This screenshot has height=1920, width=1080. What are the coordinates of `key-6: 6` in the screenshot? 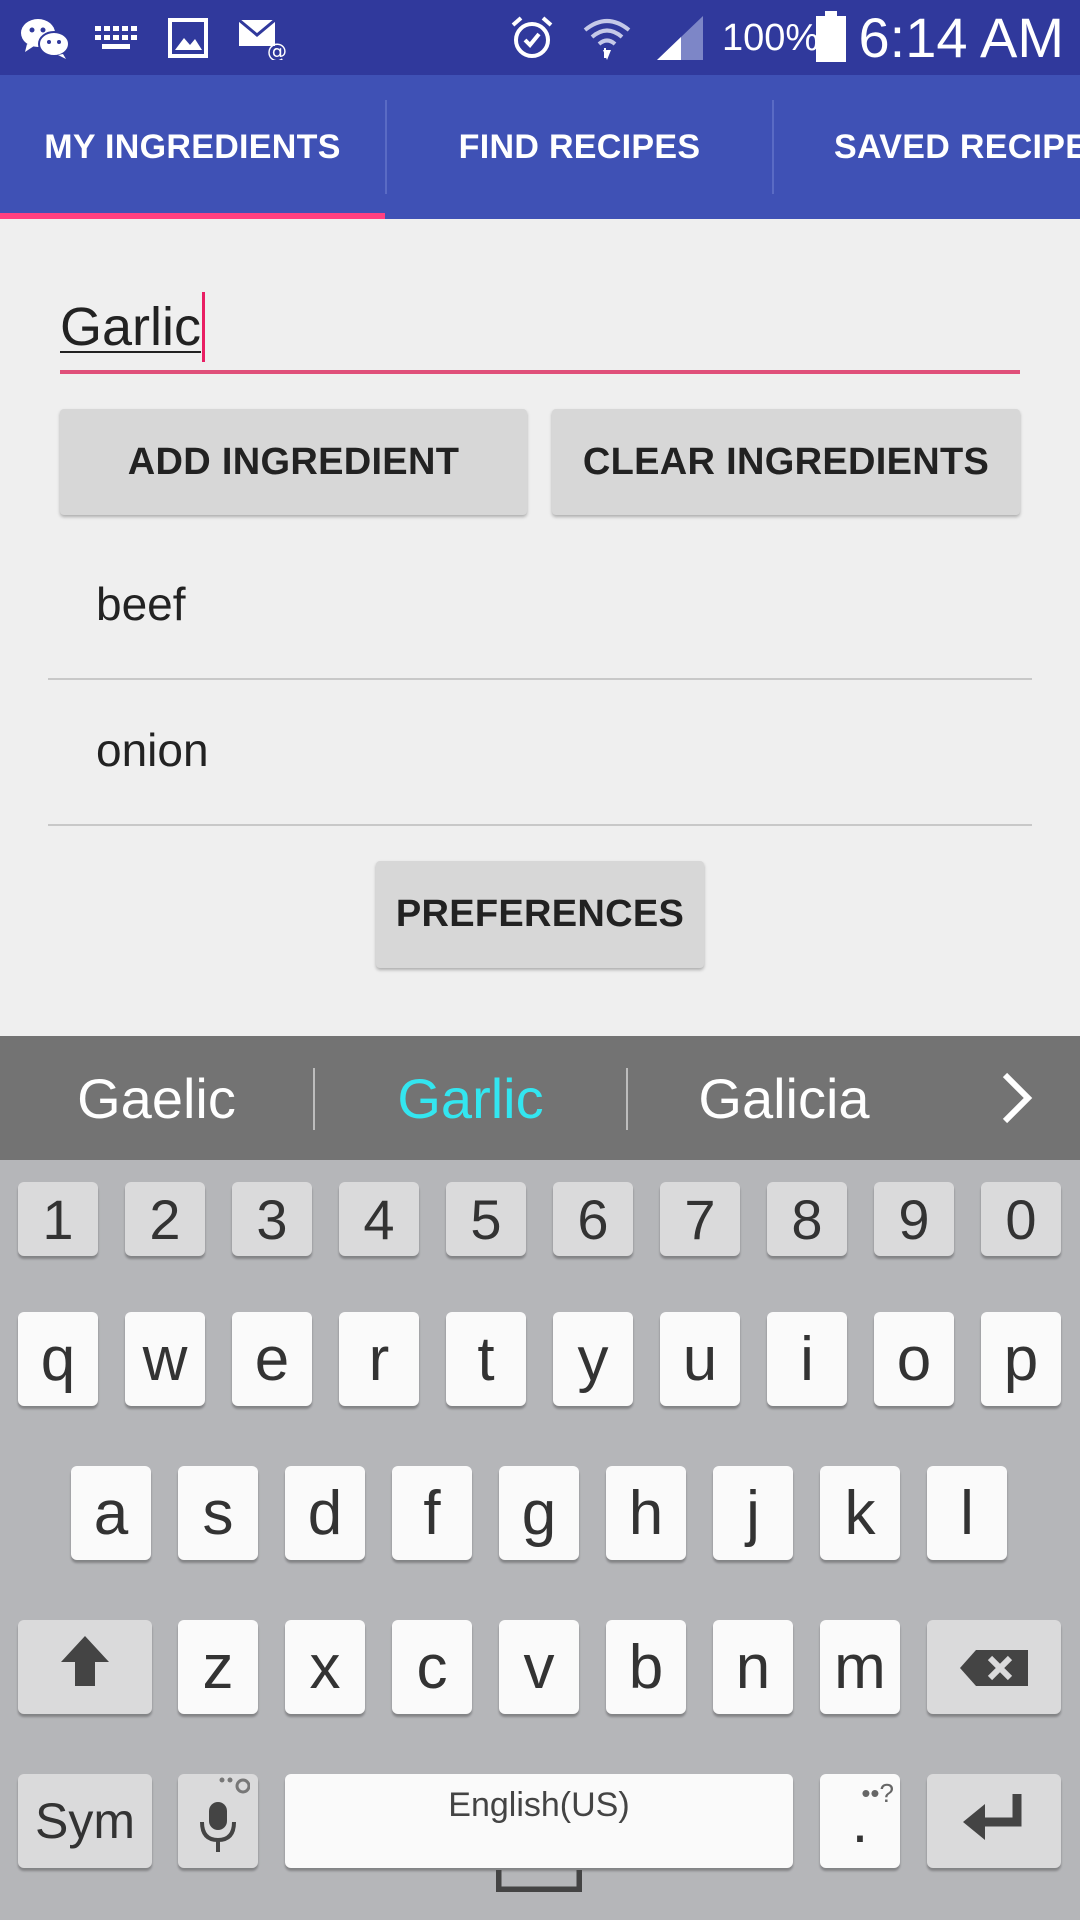 It's located at (593, 1219).